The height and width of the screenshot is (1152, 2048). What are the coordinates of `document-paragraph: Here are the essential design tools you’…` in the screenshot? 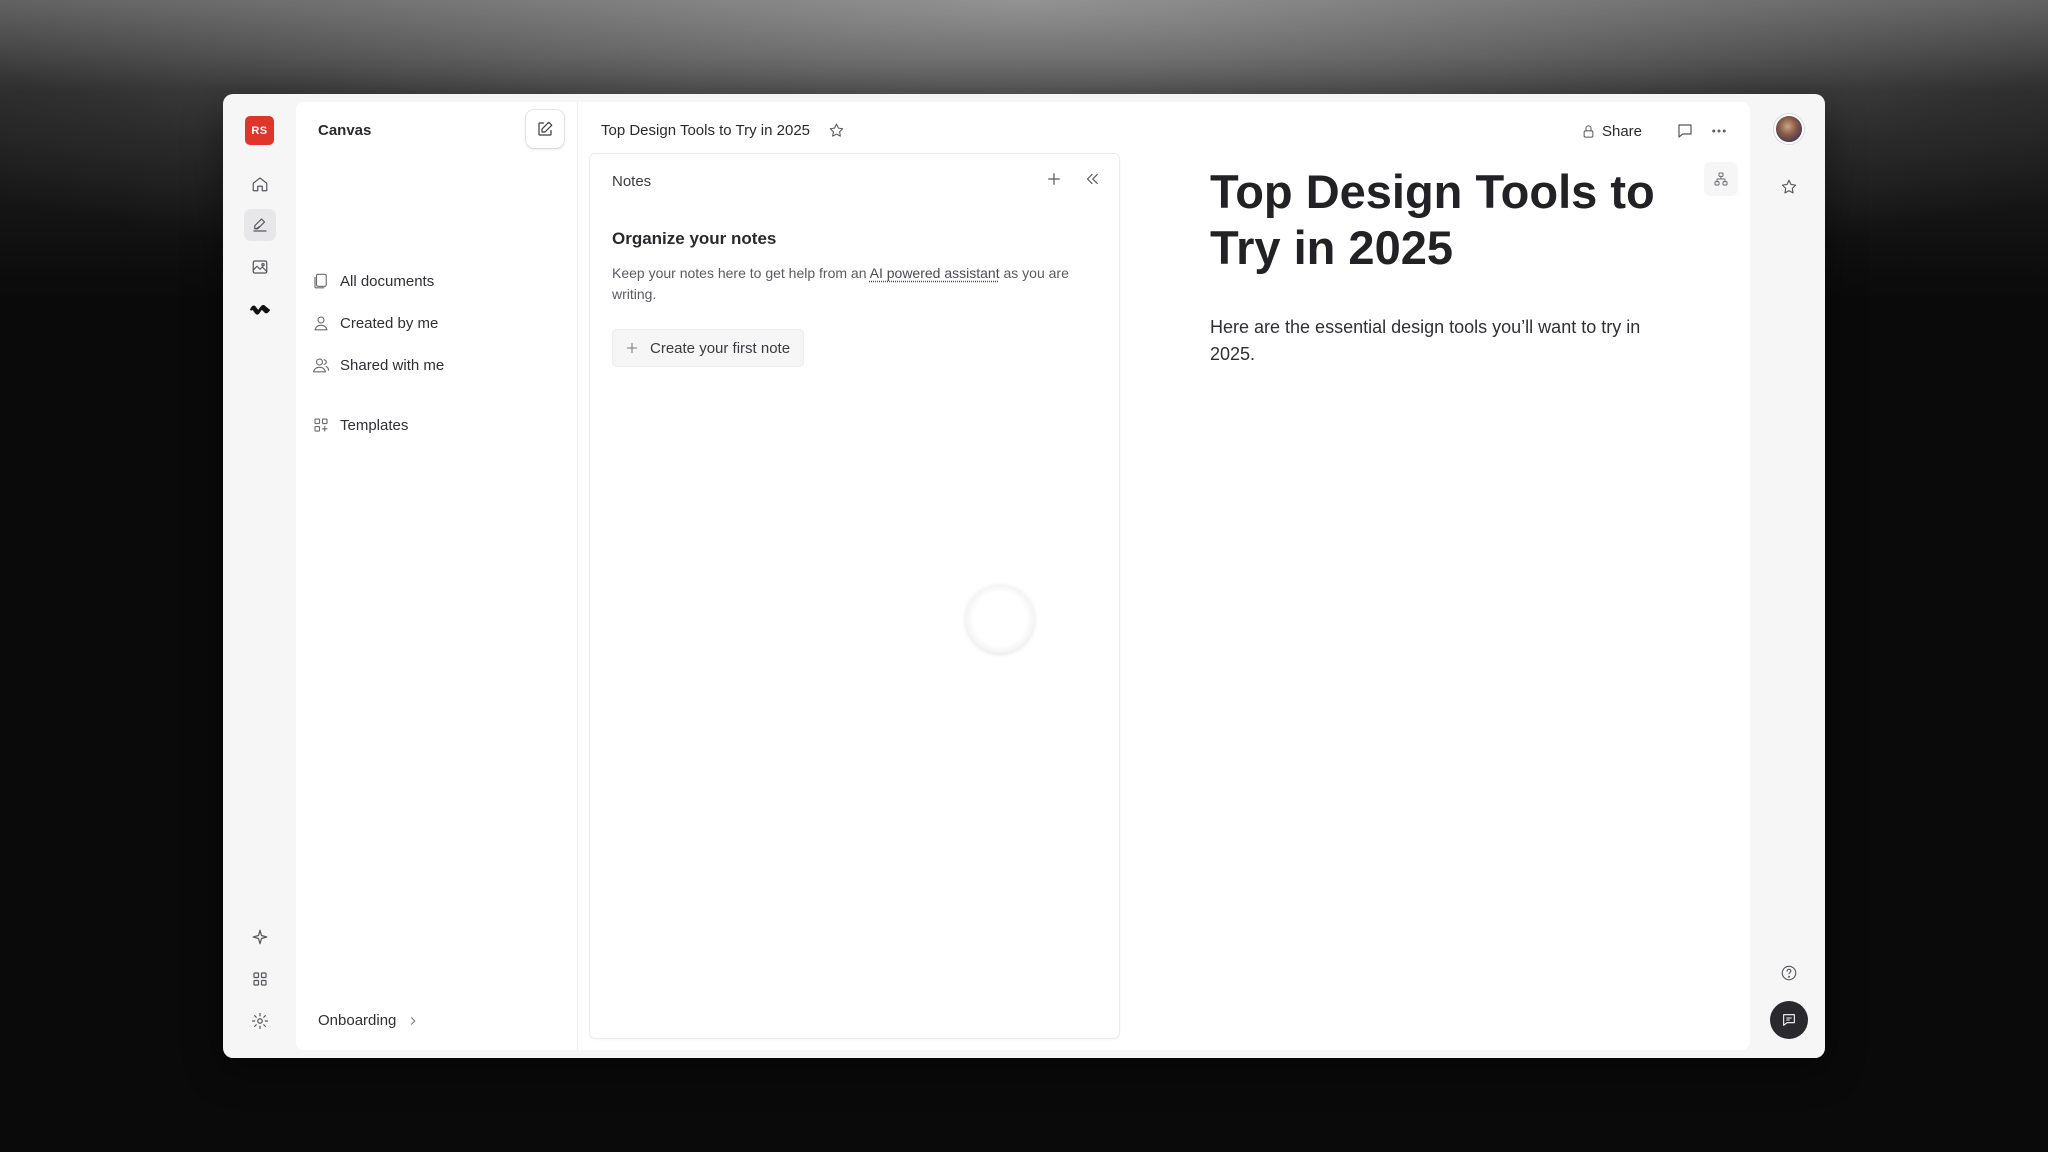 It's located at (1440, 341).